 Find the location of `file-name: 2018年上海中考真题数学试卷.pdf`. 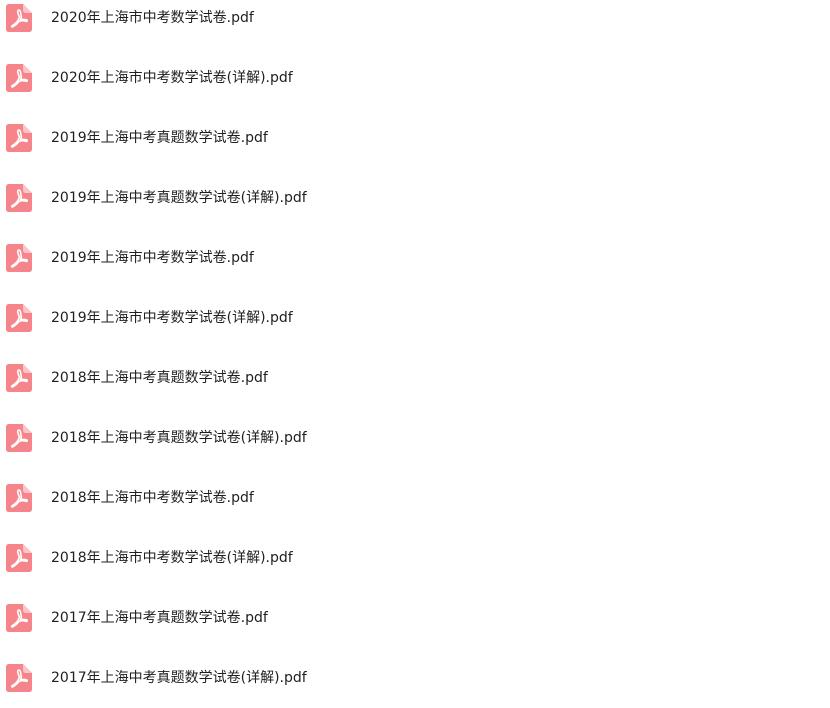

file-name: 2018年上海中考真题数学试卷.pdf is located at coordinates (159, 378).